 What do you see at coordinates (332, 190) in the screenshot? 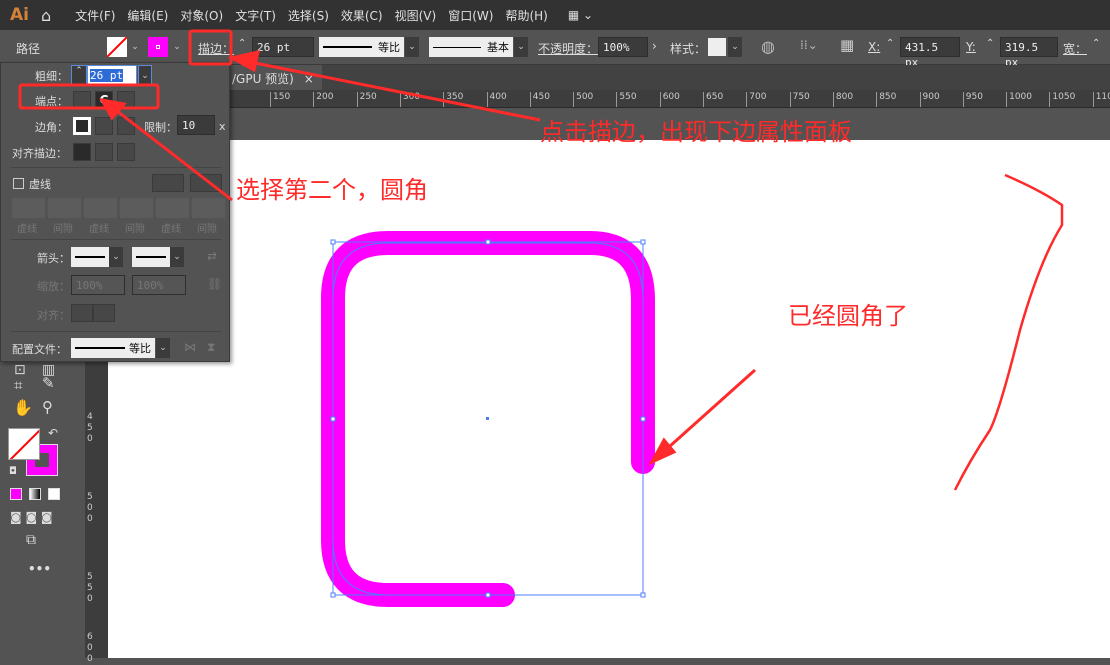
I see `annotation-choose-second: 选择第二个，圆角` at bounding box center [332, 190].